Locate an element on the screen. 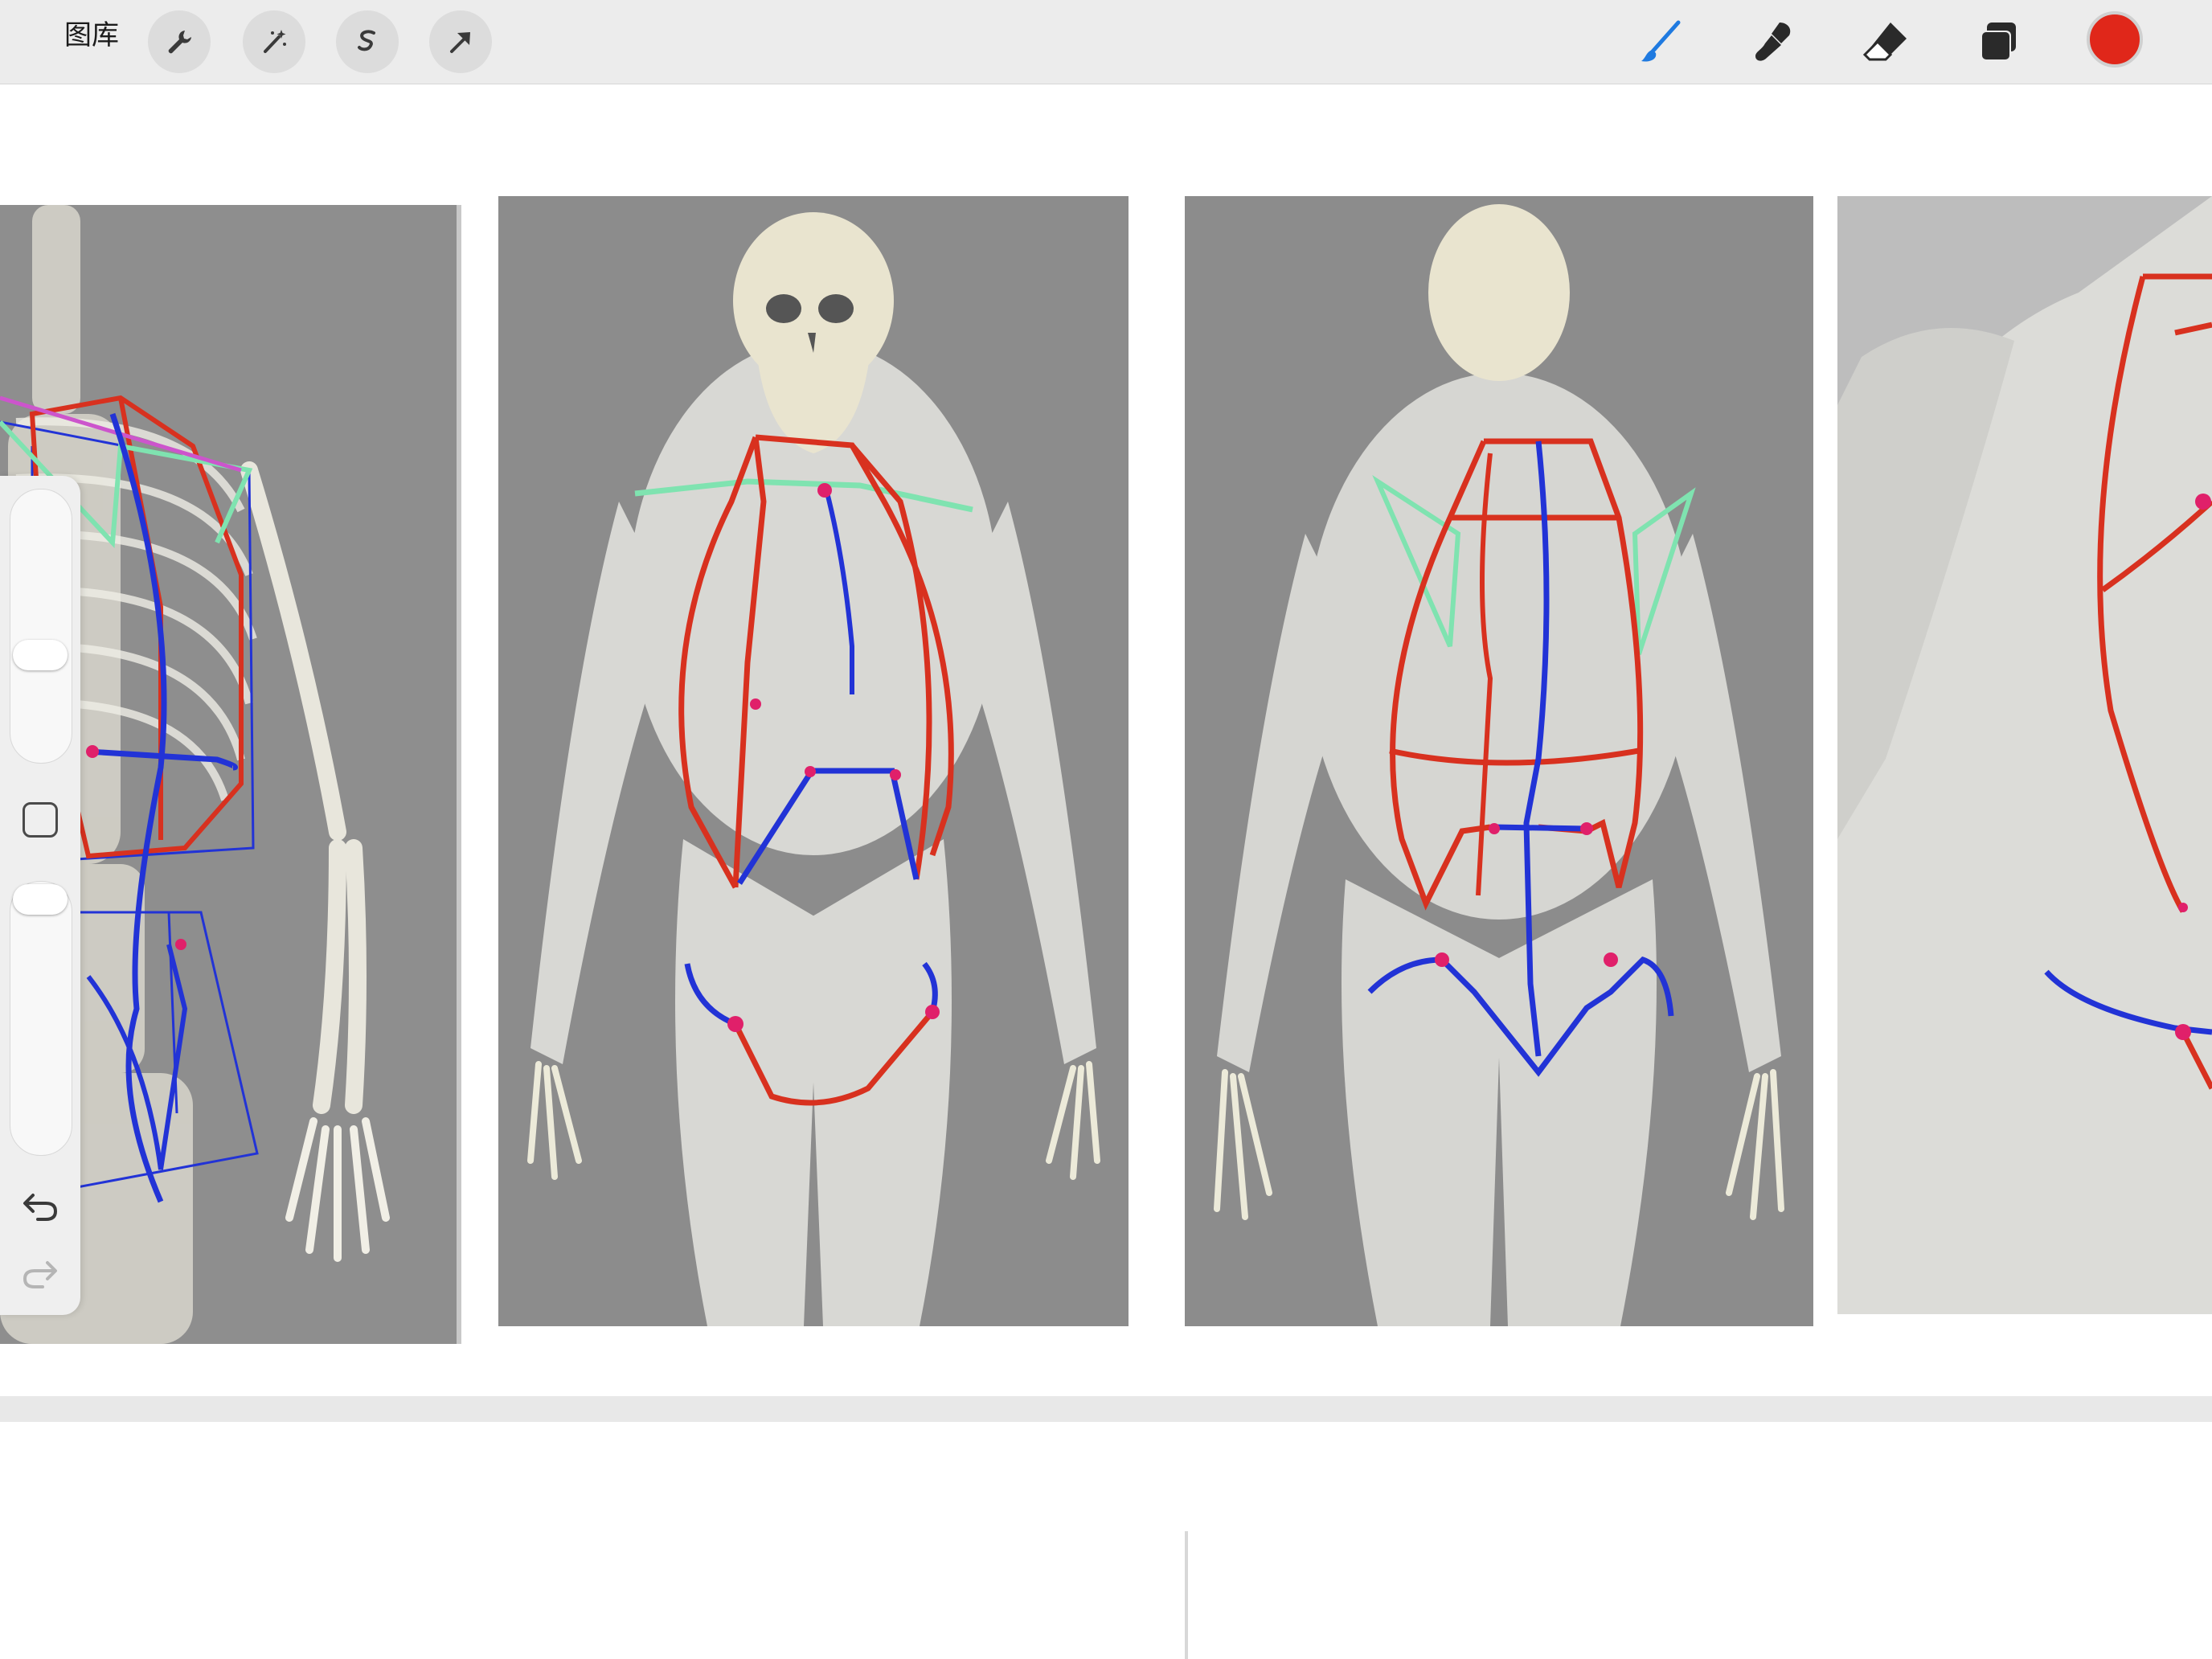 The image size is (2212, 1659). gallery-button: 图库 is located at coordinates (91, 35).